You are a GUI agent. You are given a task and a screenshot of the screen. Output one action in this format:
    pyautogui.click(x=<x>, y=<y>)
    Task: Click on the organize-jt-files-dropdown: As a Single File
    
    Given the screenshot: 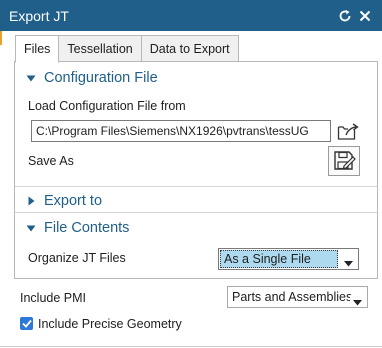 What is the action you would take?
    pyautogui.click(x=288, y=259)
    